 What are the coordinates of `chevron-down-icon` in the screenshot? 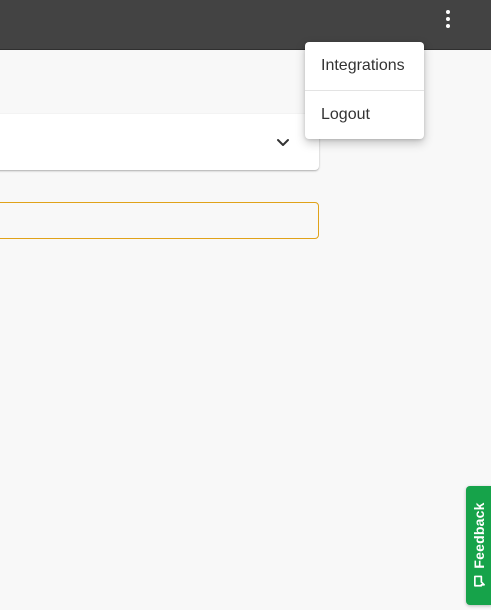 It's located at (283, 142).